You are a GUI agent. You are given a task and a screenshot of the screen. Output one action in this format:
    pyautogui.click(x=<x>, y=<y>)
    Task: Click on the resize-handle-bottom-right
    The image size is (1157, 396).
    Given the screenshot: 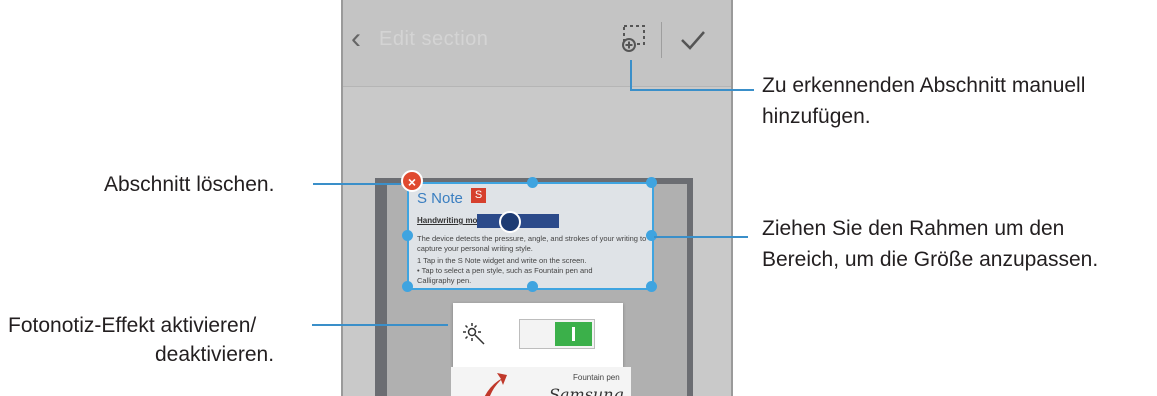 What is the action you would take?
    pyautogui.click(x=651, y=286)
    